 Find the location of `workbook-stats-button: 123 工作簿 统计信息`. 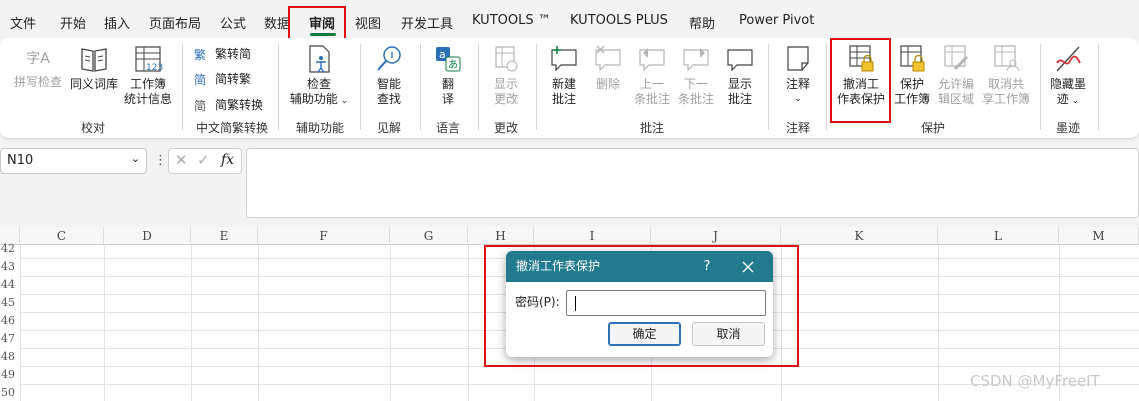

workbook-stats-button: 123 工作簿 统计信息 is located at coordinates (148, 75).